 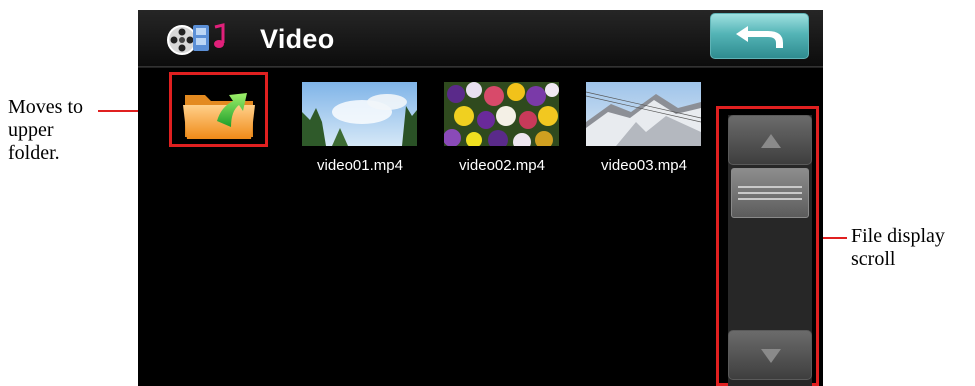 What do you see at coordinates (913, 248) in the screenshot?
I see `callout-scroll: File display scroll` at bounding box center [913, 248].